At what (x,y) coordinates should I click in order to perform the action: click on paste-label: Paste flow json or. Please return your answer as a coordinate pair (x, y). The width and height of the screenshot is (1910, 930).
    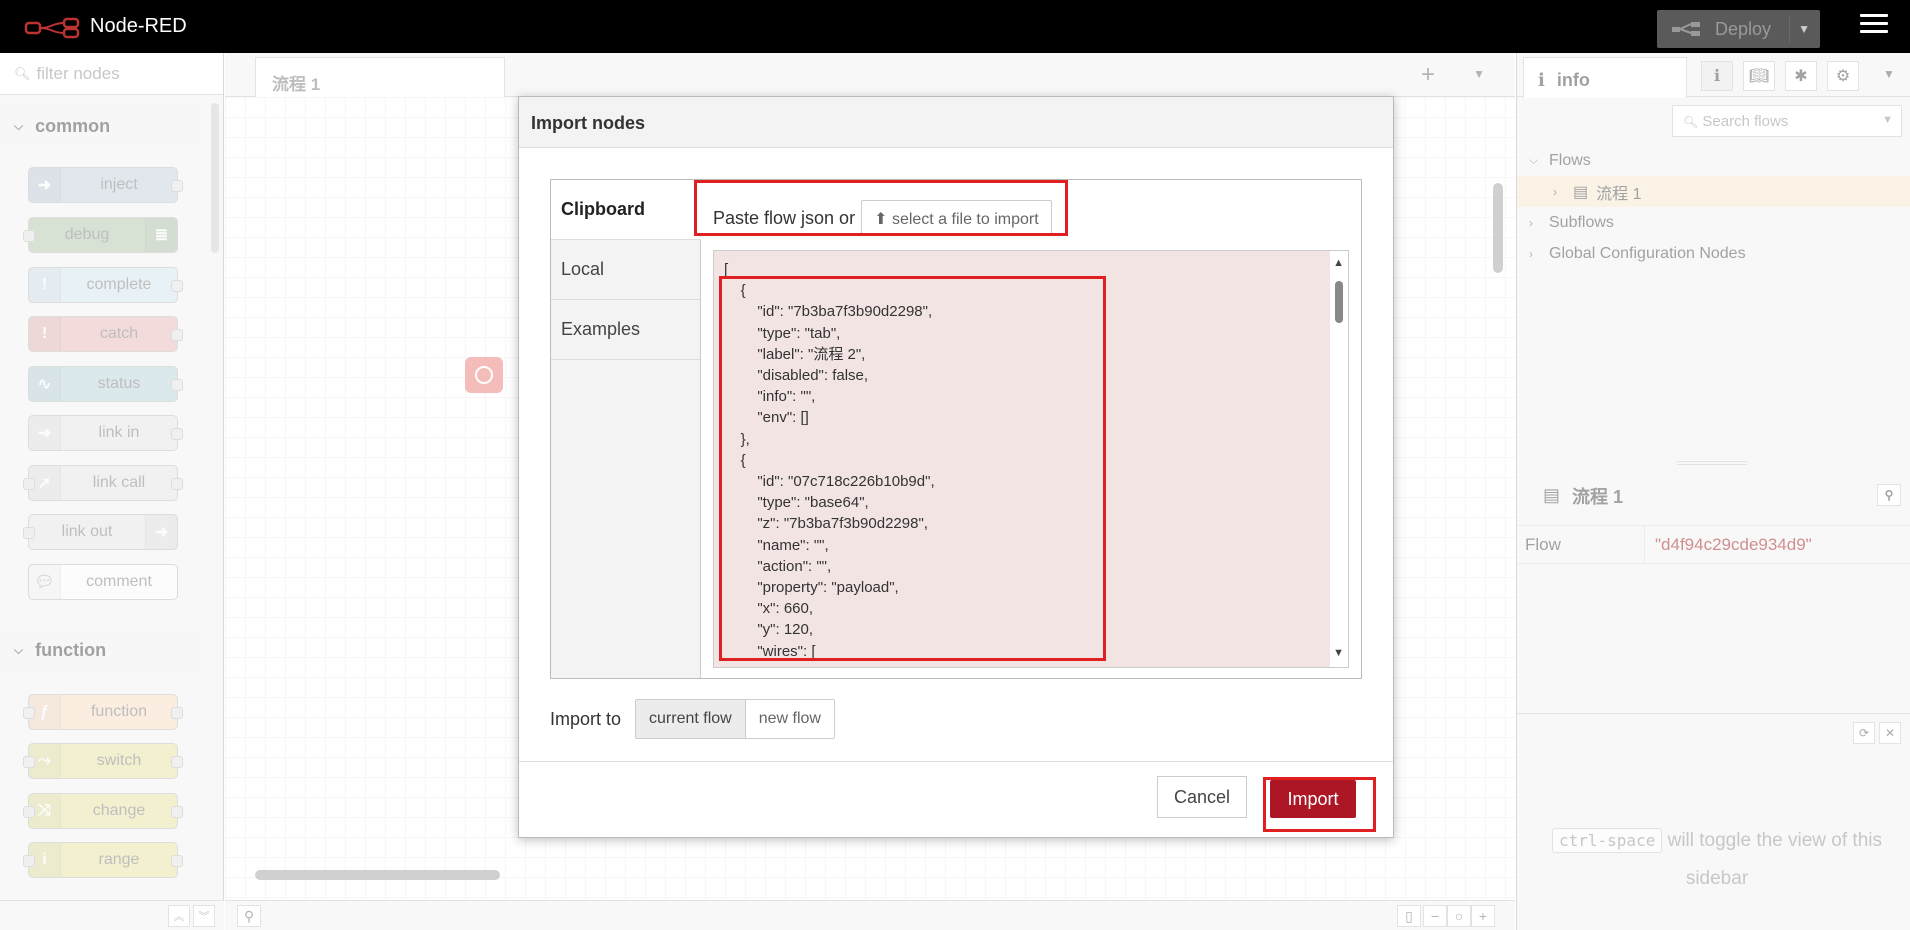
    Looking at the image, I should click on (784, 217).